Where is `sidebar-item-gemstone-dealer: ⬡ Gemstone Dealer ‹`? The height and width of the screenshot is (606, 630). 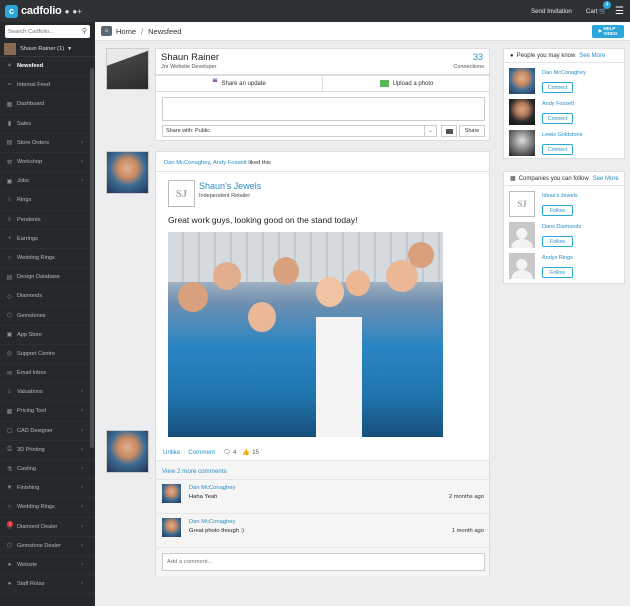 sidebar-item-gemstone-dealer: ⬡ Gemstone Dealer ‹ is located at coordinates (47, 546).